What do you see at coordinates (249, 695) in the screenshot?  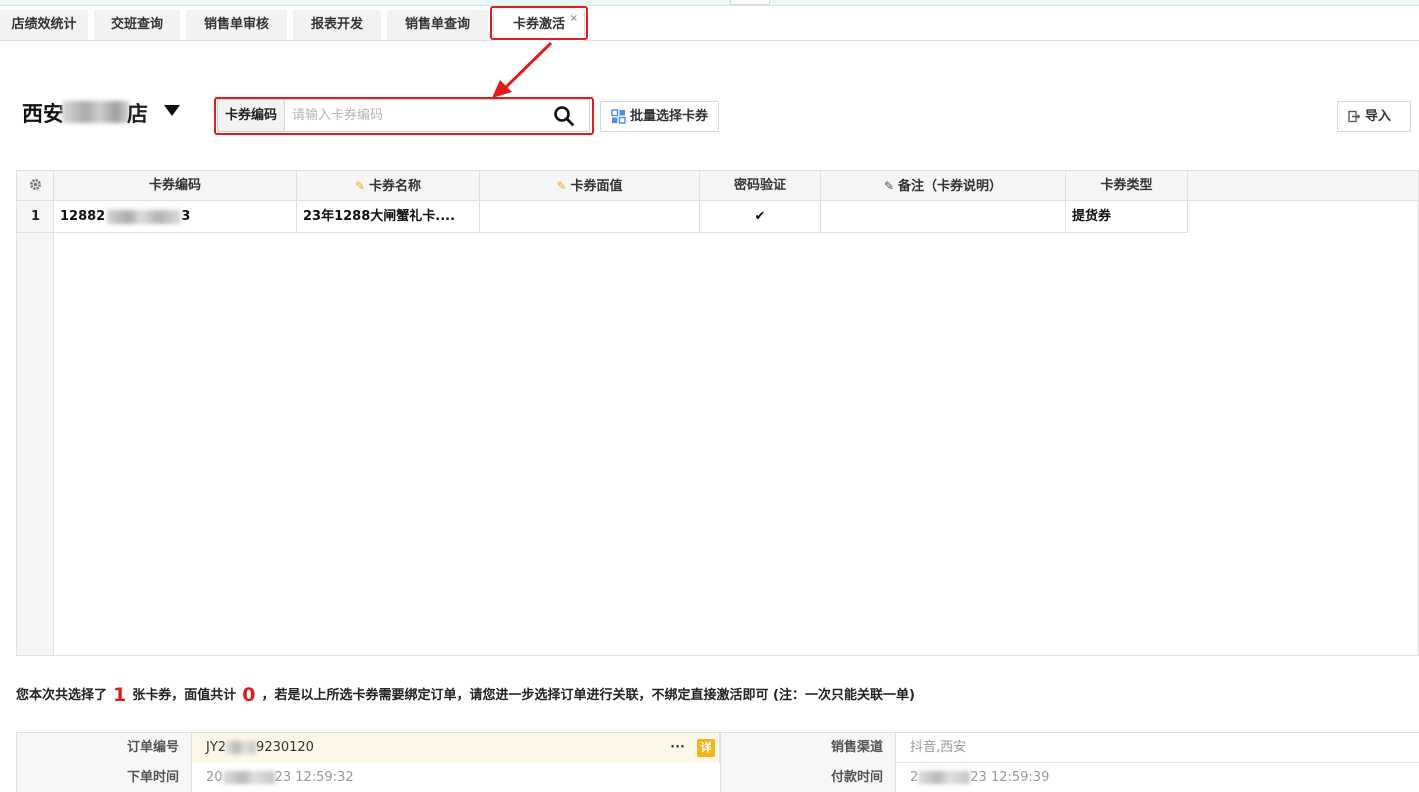 I see `total-value: 0` at bounding box center [249, 695].